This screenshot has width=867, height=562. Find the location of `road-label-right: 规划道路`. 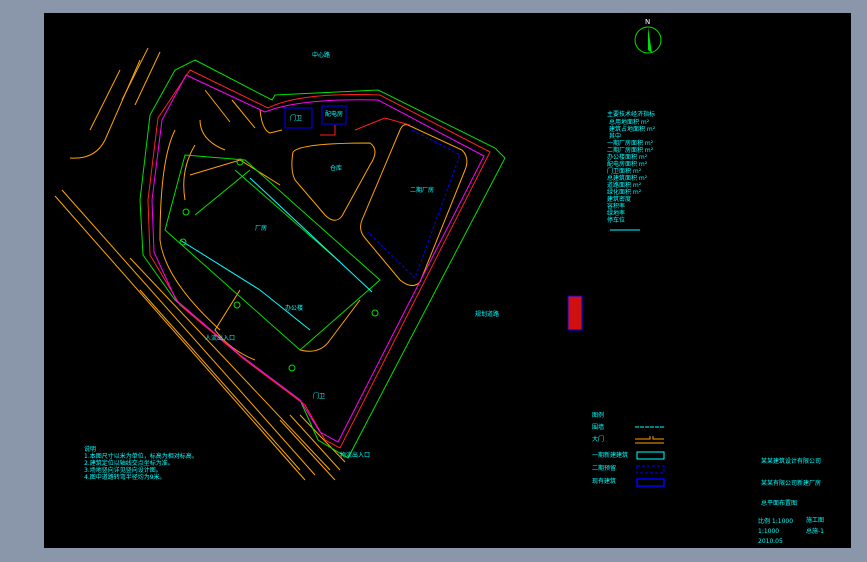

road-label-right: 规划道路 is located at coordinates (487, 314).